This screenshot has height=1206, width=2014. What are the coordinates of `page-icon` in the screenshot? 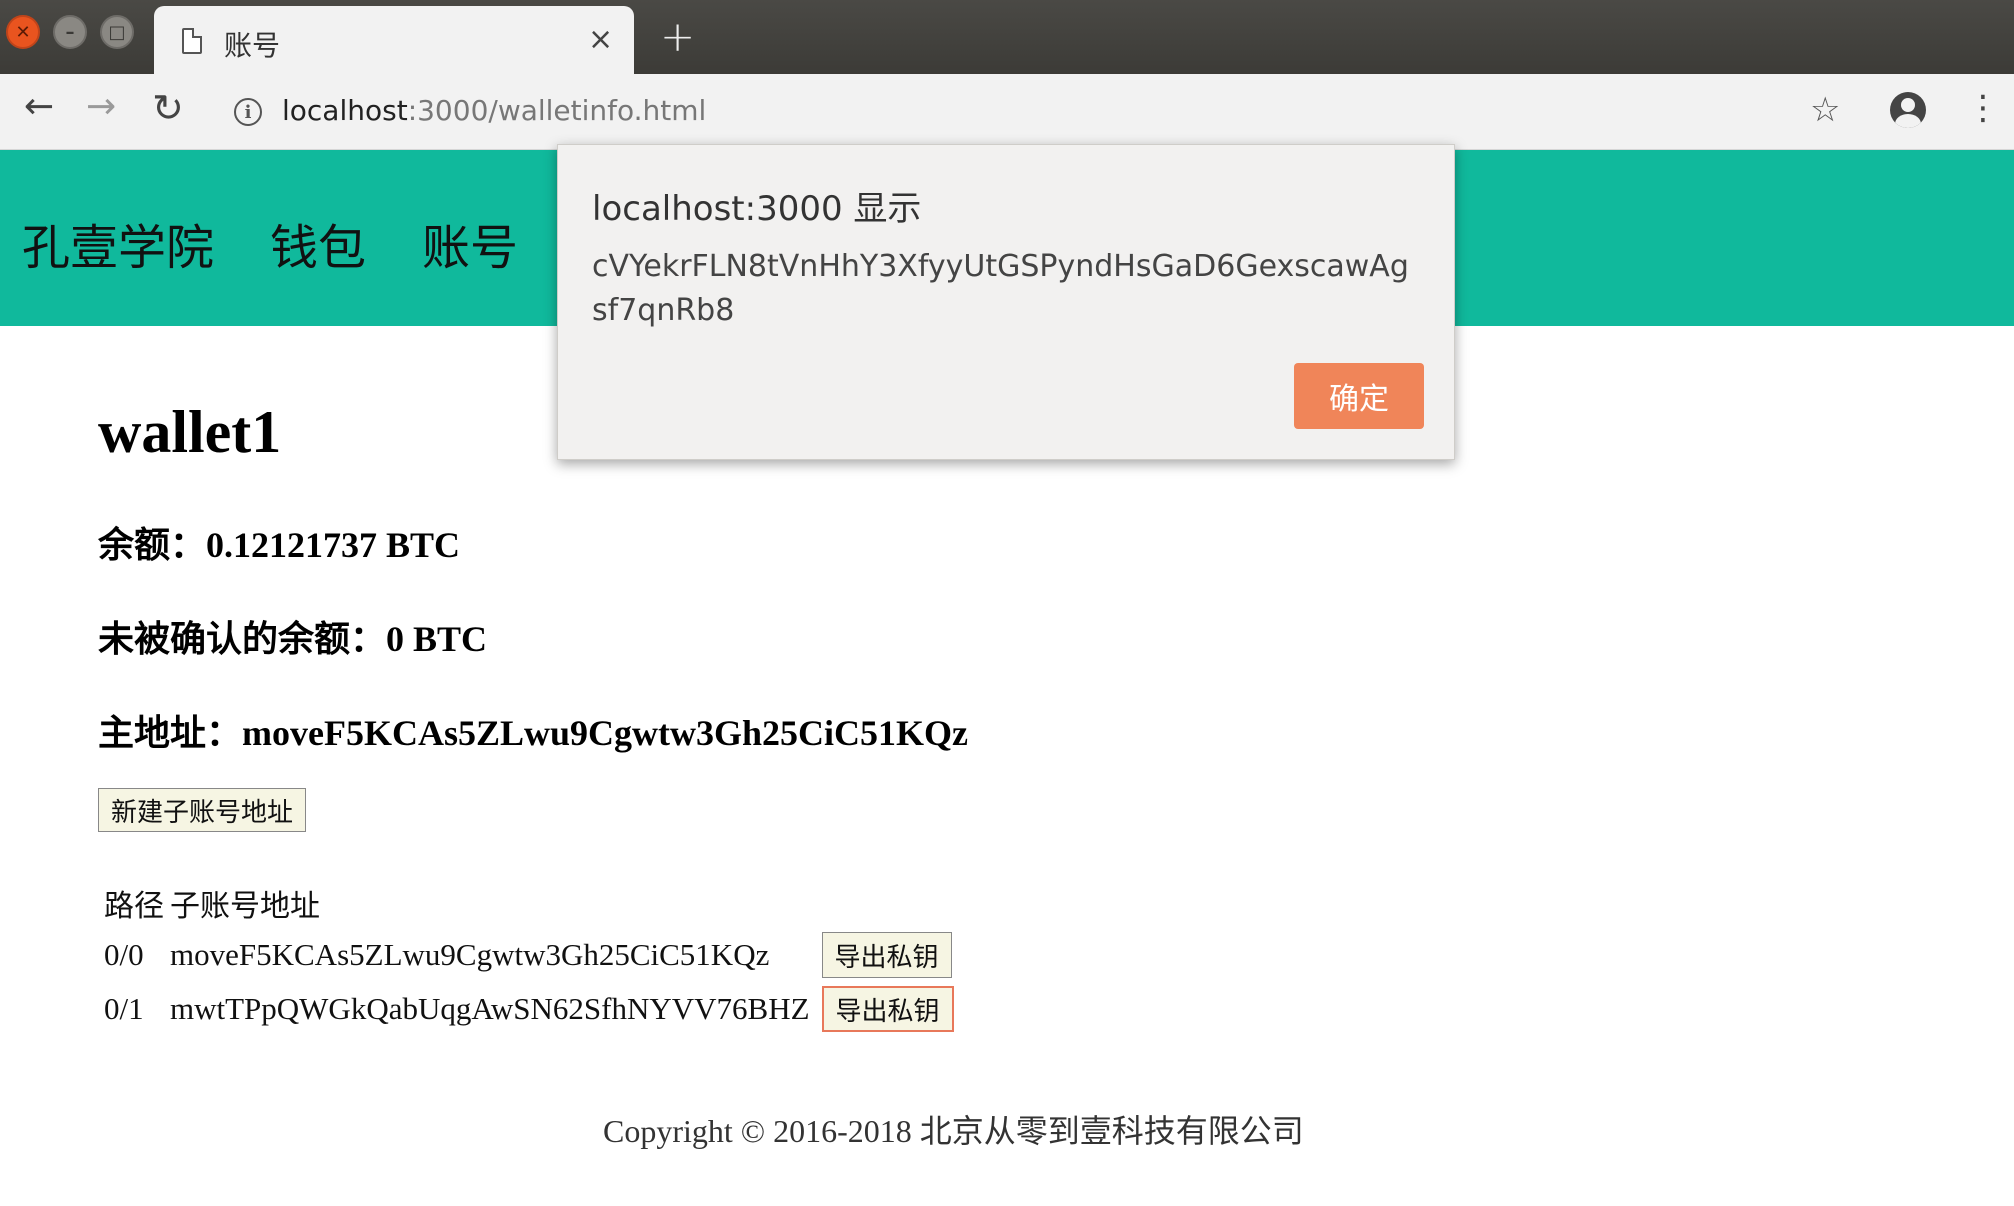 It's located at (192, 41).